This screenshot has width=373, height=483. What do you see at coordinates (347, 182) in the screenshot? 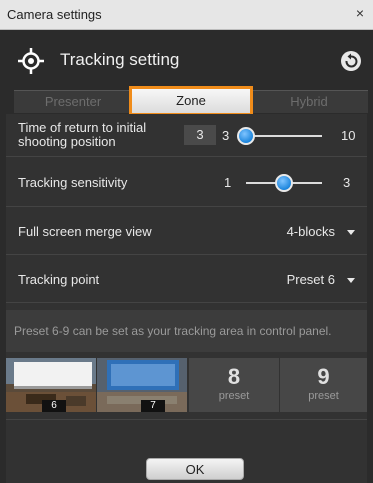
I see `sensitivity-max: 3` at bounding box center [347, 182].